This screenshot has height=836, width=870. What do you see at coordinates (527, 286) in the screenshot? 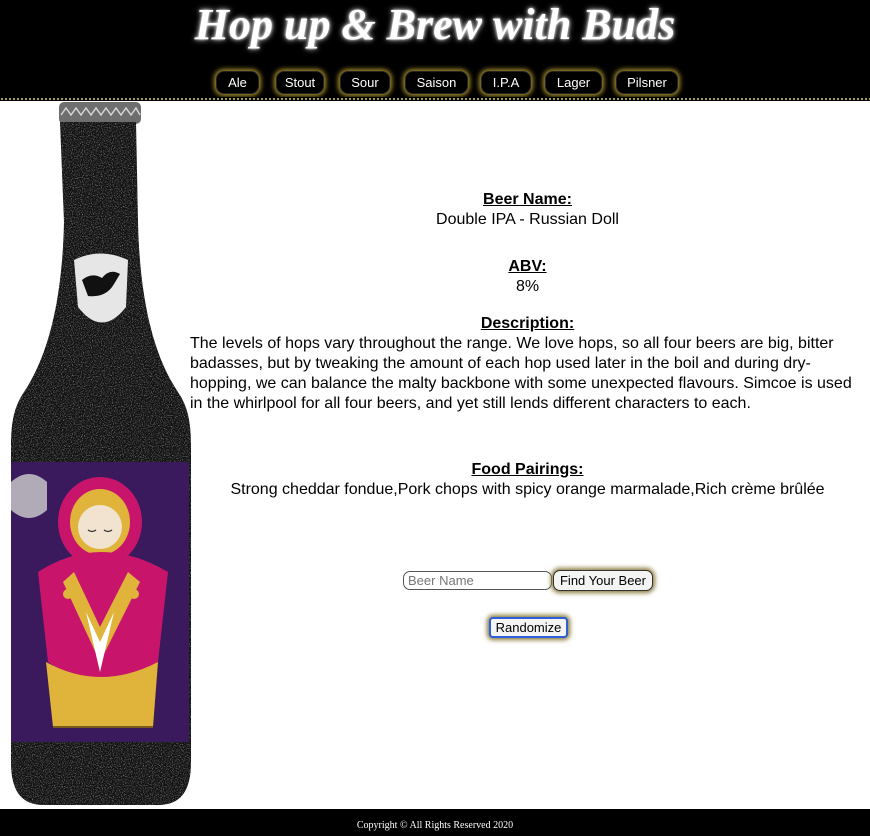
I see `abv-value: 8%` at bounding box center [527, 286].